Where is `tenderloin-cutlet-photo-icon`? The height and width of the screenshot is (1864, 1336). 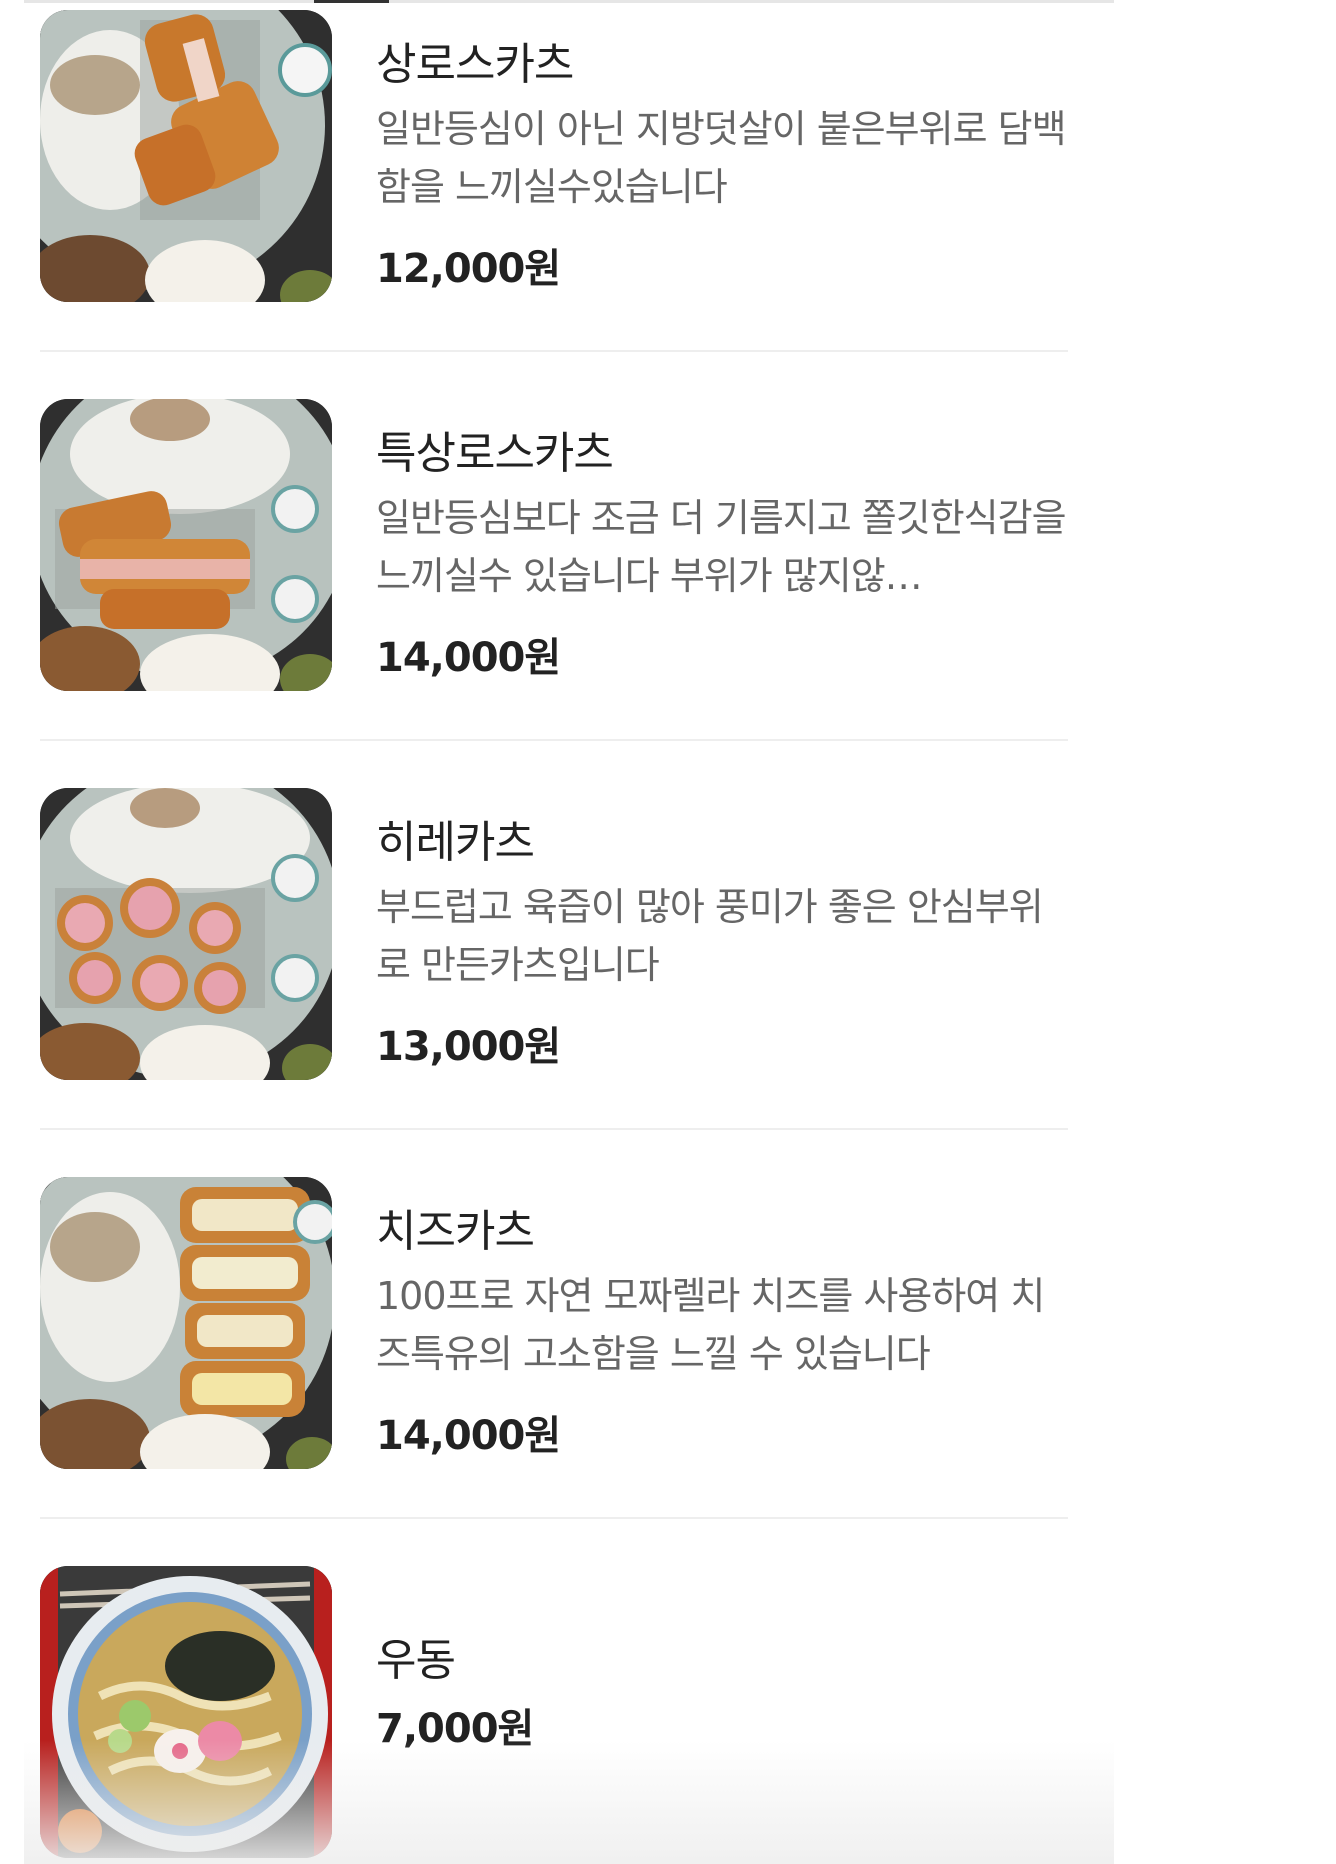
tenderloin-cutlet-photo-icon is located at coordinates (186, 934).